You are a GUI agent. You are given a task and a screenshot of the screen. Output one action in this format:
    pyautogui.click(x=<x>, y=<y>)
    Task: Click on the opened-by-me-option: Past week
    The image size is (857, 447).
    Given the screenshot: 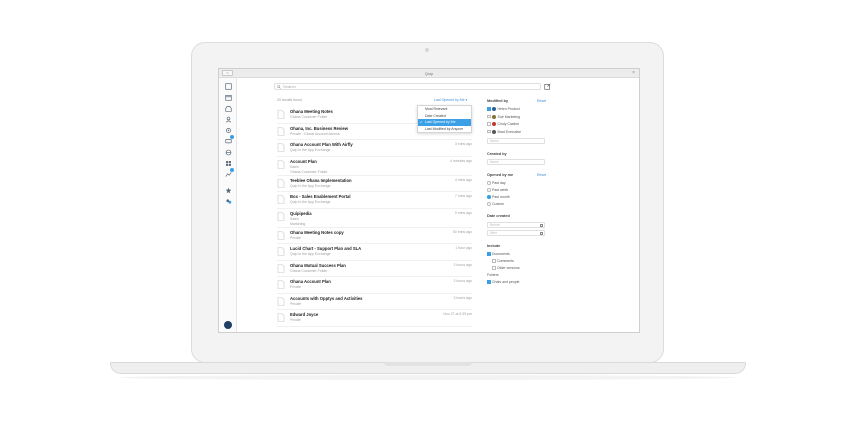 What is the action you would take?
    pyautogui.click(x=497, y=190)
    